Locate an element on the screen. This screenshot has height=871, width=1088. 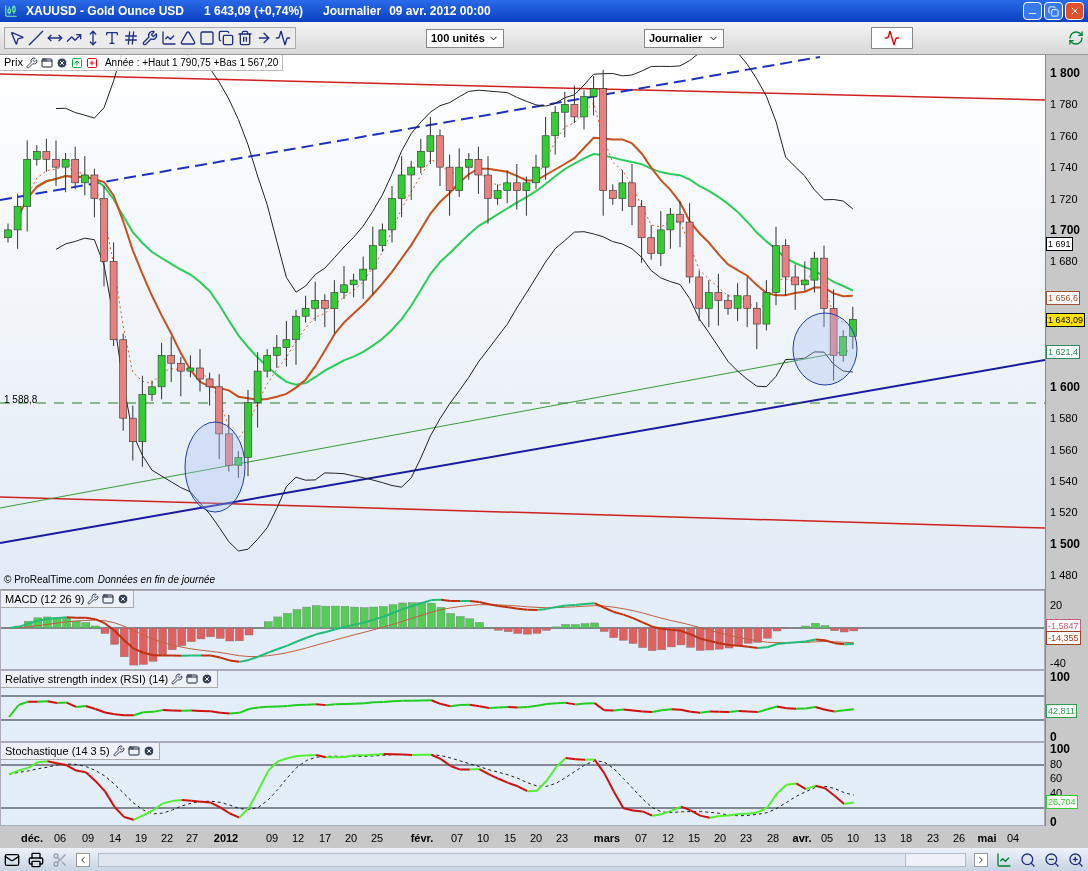
date-label: 10 is located at coordinates (483, 838).